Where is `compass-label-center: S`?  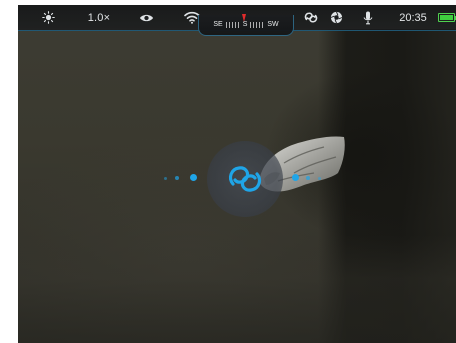 compass-label-center: S is located at coordinates (245, 24).